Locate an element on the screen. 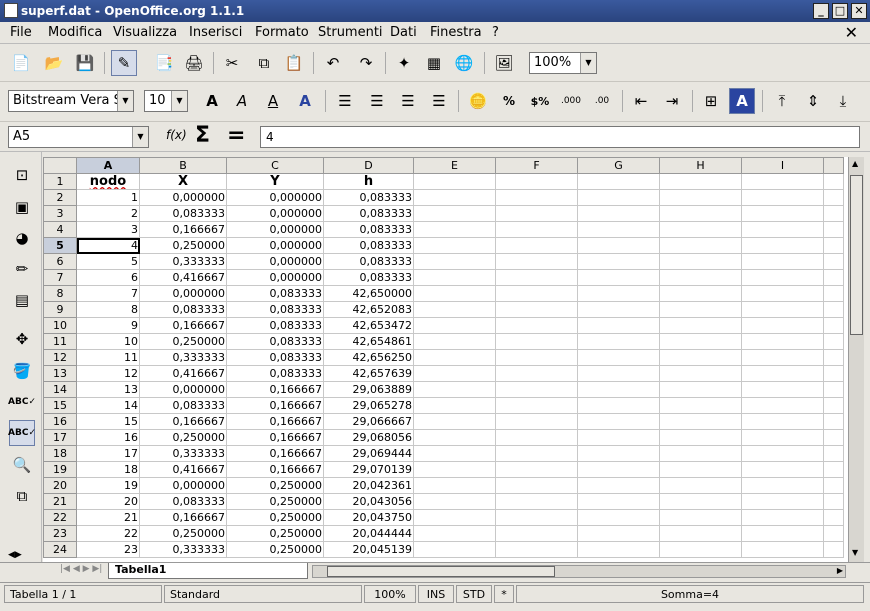 This screenshot has height=611, width=870. cell: 5 is located at coordinates (108, 261).